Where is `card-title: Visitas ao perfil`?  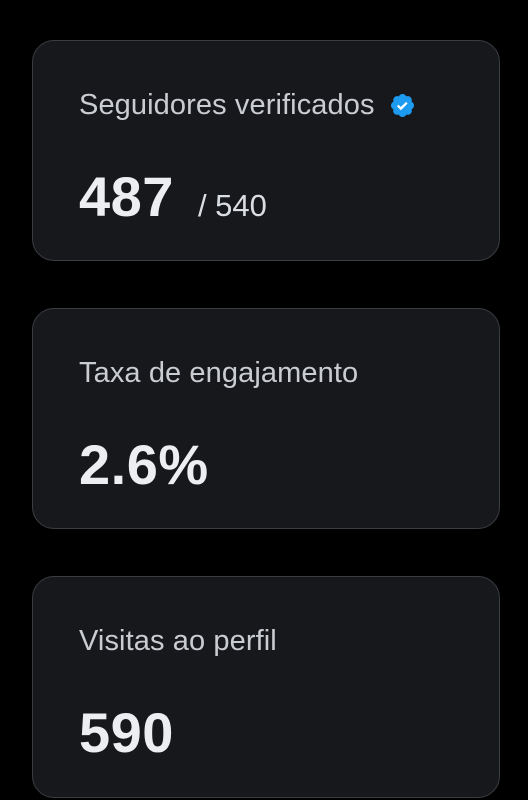 card-title: Visitas ao perfil is located at coordinates (178, 641).